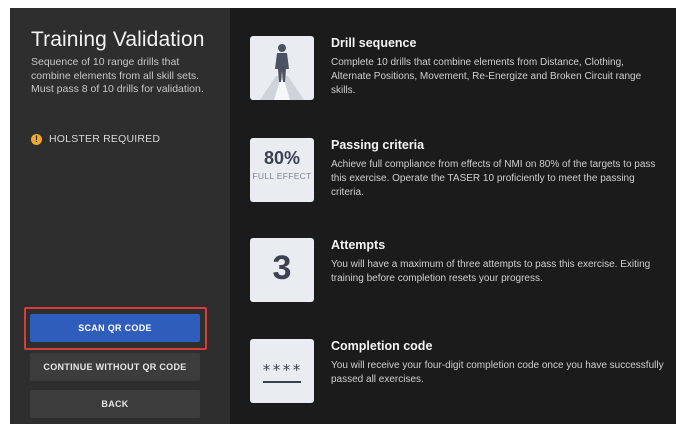  What do you see at coordinates (118, 39) in the screenshot?
I see `page-title: Training Validation` at bounding box center [118, 39].